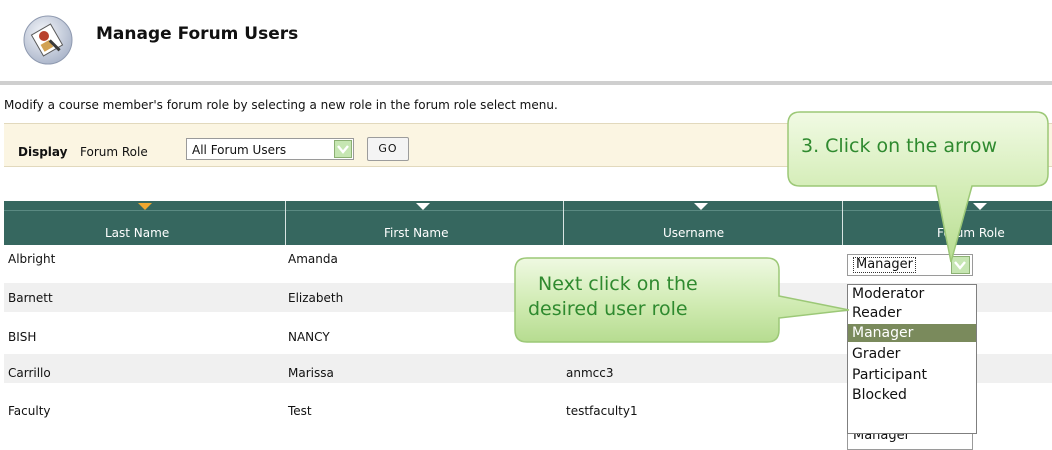 The height and width of the screenshot is (450, 1052). I want to click on header-divider, so click(526, 83).